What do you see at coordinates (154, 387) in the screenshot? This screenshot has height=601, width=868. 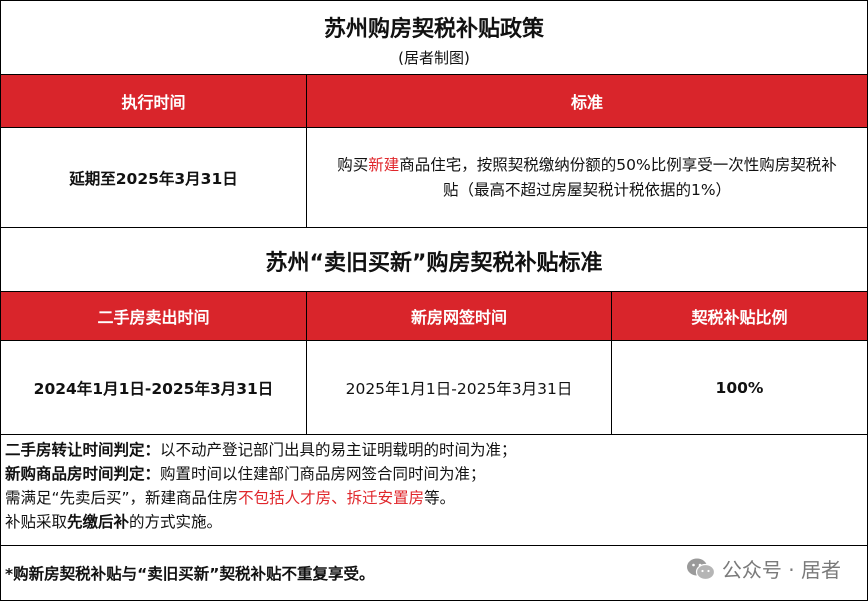 I see `sell-time-value: 2024年1月1日-2025年3月31日` at bounding box center [154, 387].